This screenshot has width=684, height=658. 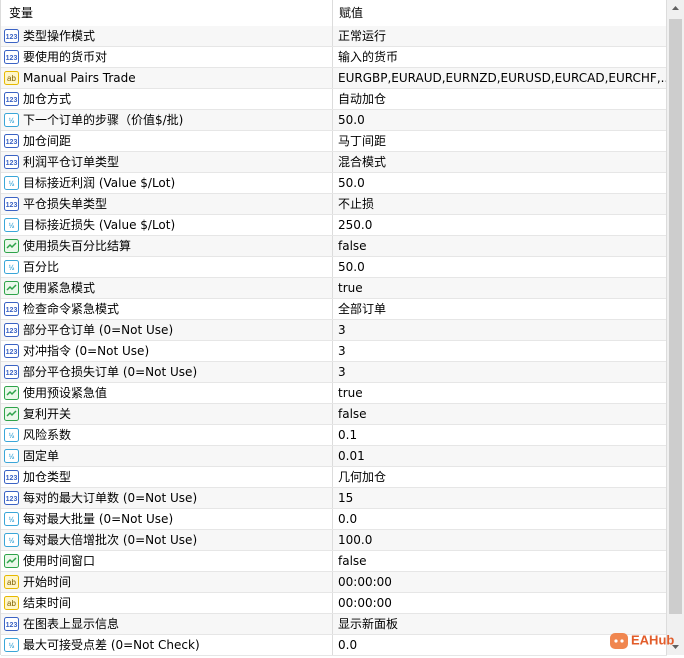 What do you see at coordinates (500, 36) in the screenshot?
I see `value-cell: 正常运行` at bounding box center [500, 36].